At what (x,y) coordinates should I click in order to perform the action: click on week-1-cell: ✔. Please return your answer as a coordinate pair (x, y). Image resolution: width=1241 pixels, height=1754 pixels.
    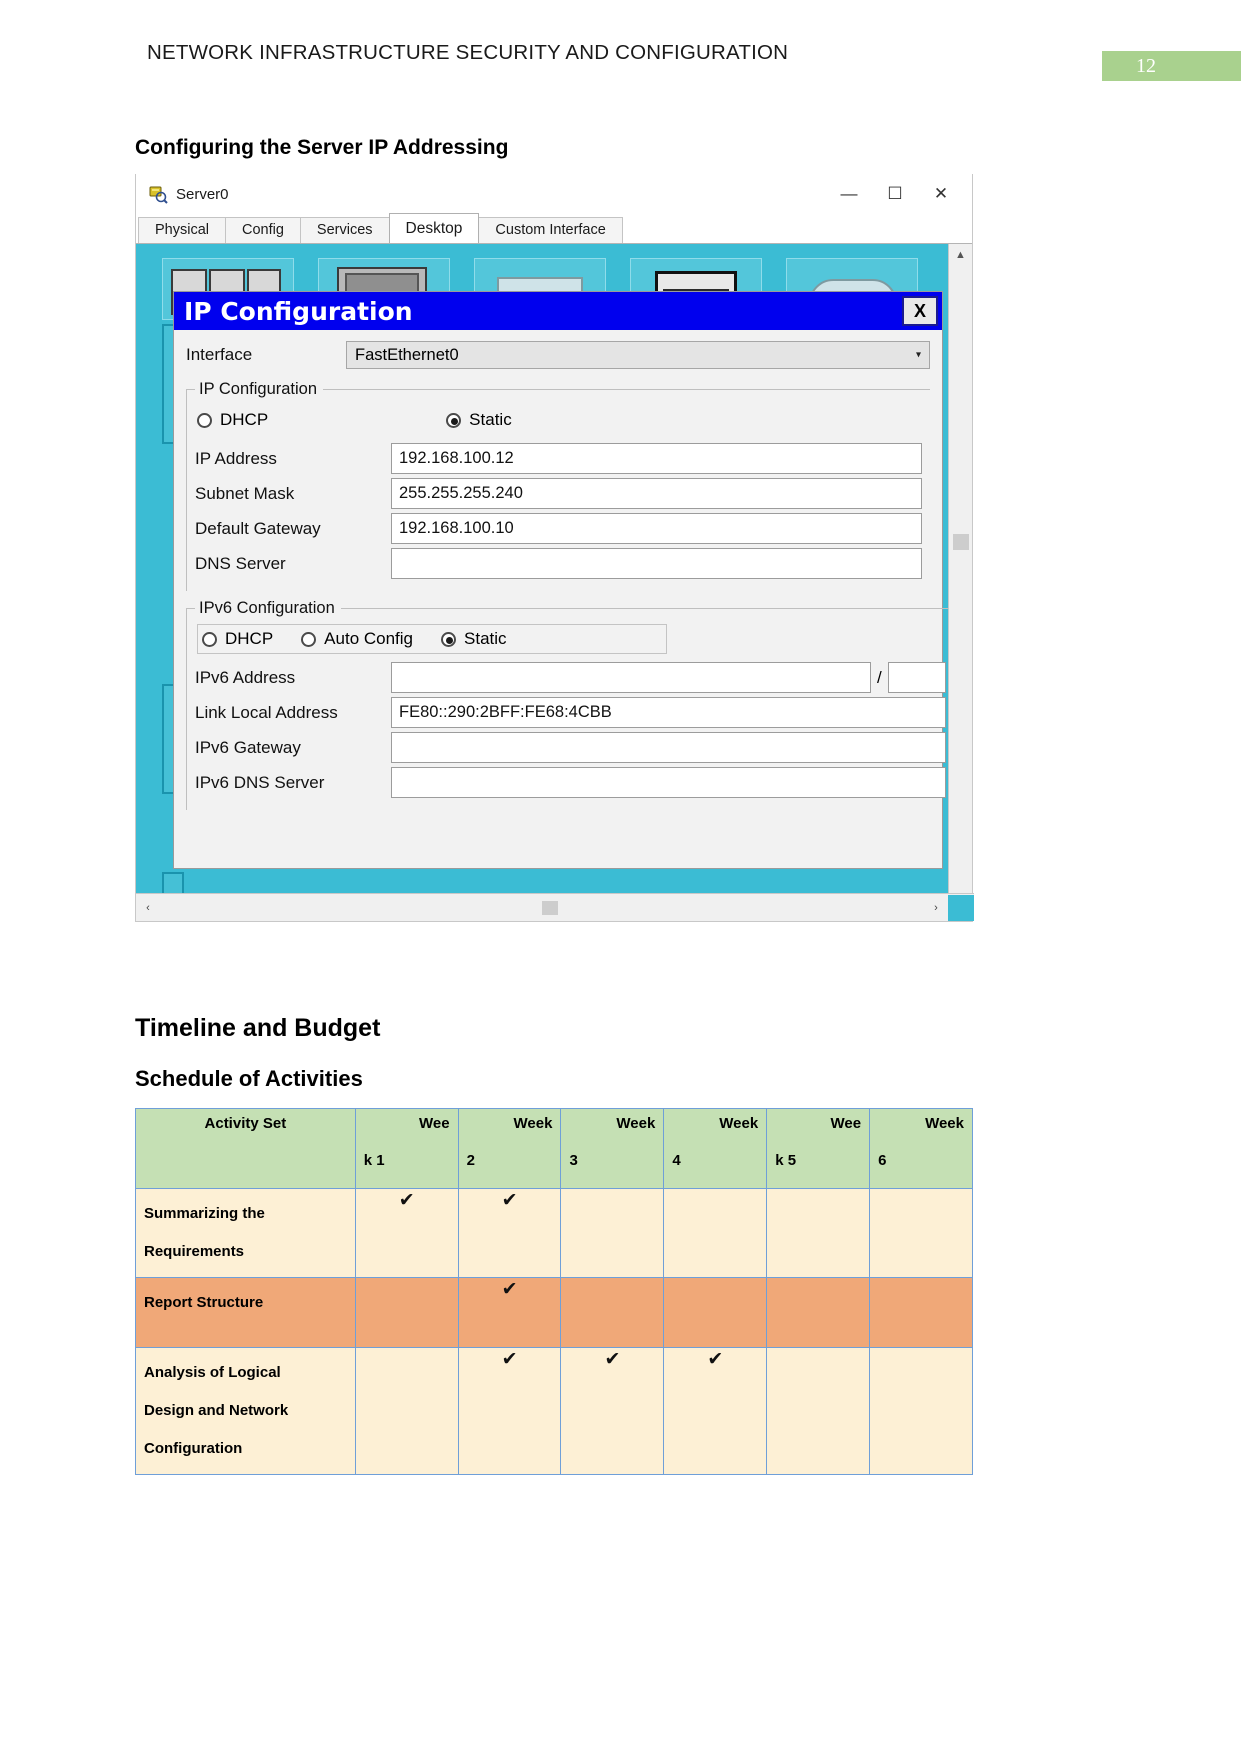
    Looking at the image, I should click on (406, 1233).